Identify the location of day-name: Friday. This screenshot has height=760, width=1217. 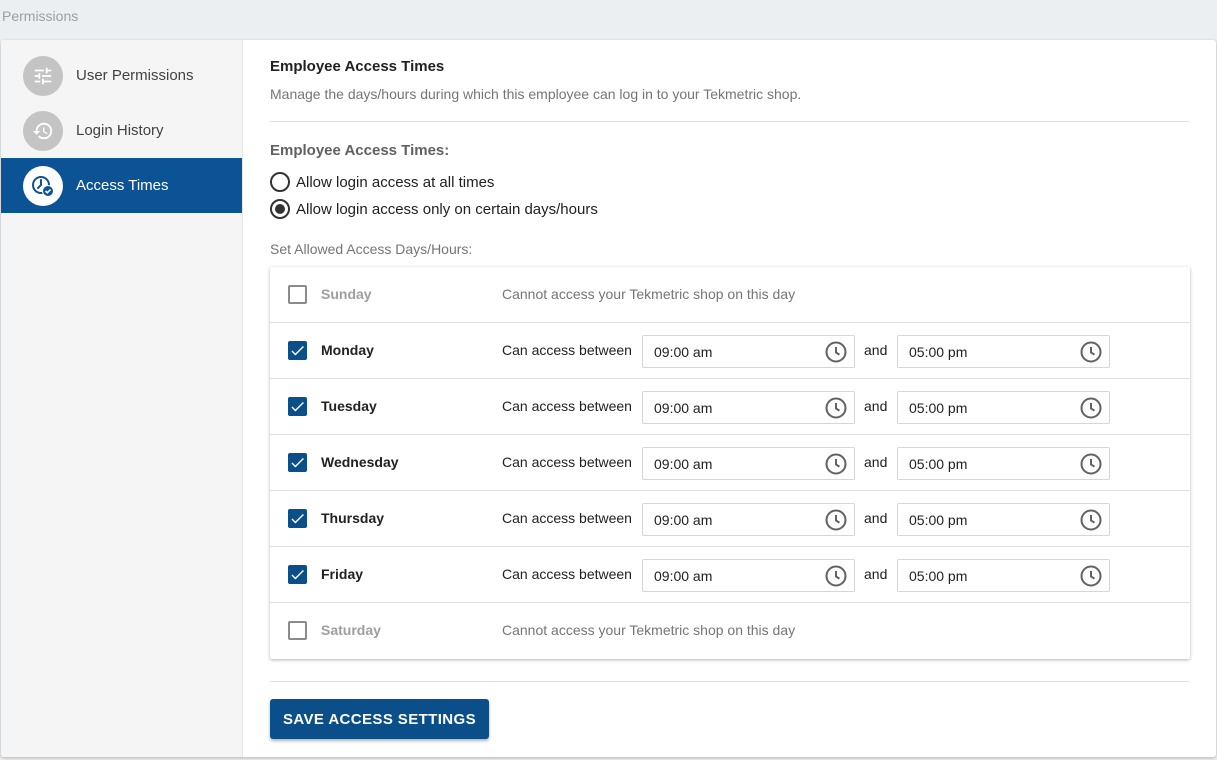
(342, 574).